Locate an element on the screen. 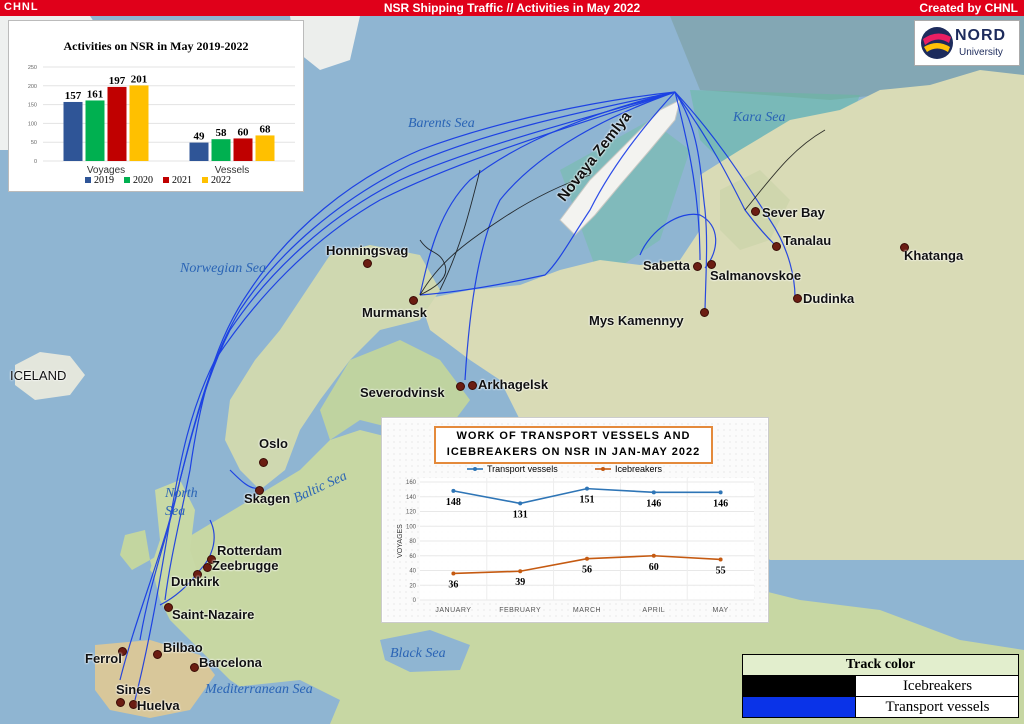  sea-label-barents: Barents Sea is located at coordinates (441, 123).